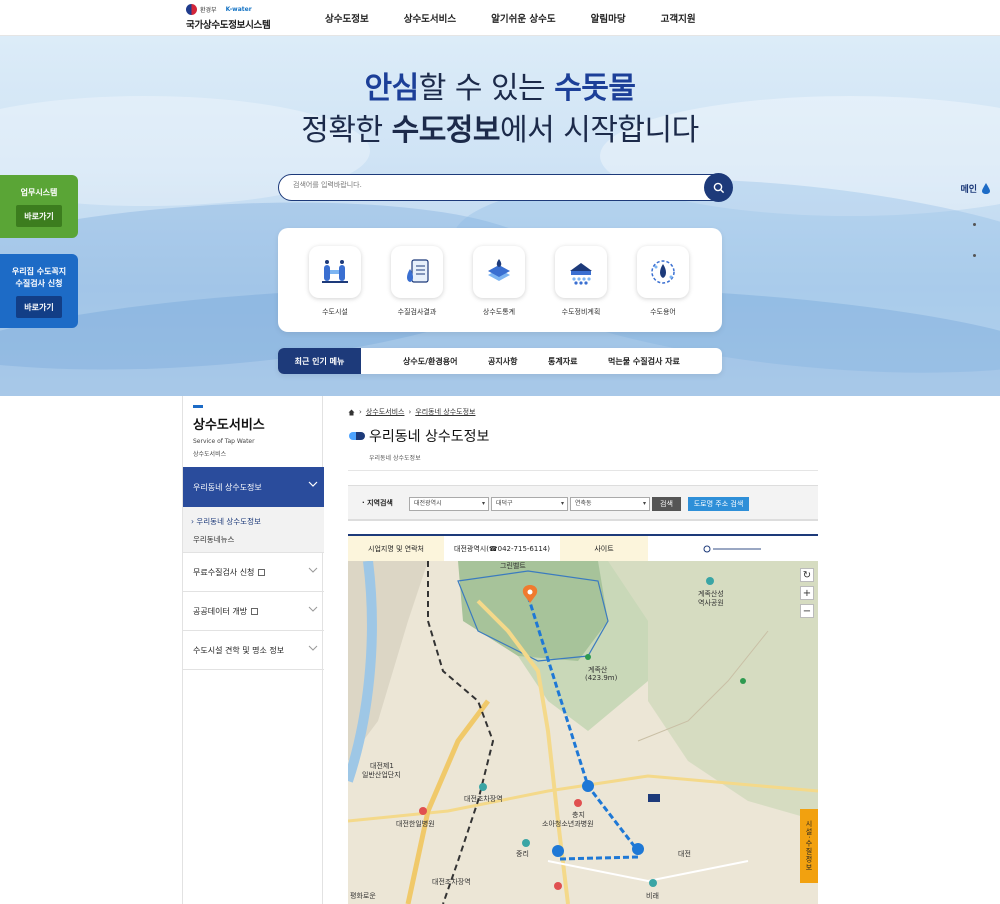  I want to click on minus-icon: −, so click(807, 611).